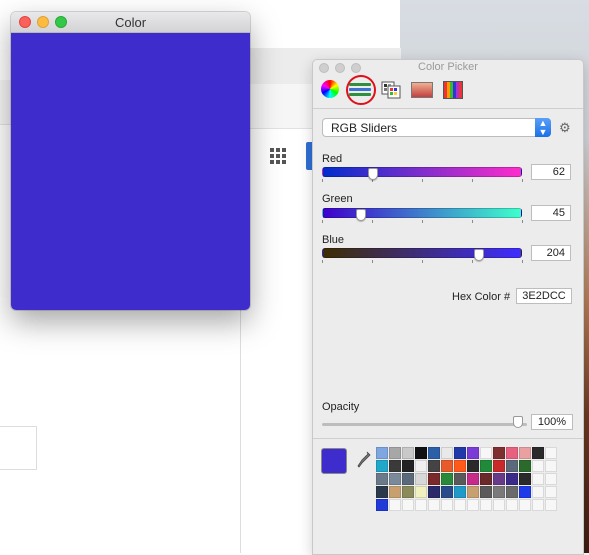  Describe the element at coordinates (448, 438) in the screenshot. I see `divider` at that location.